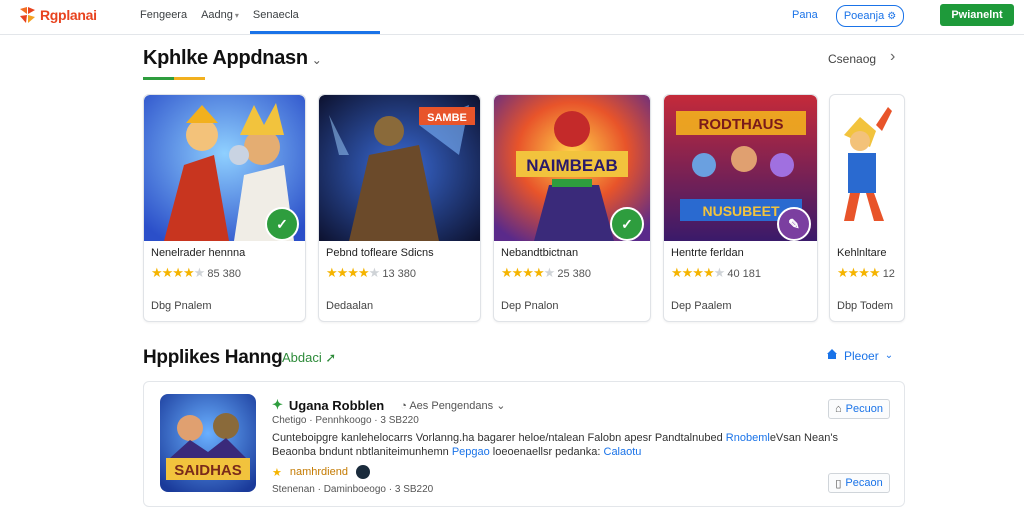 The width and height of the screenshot is (1024, 512). What do you see at coordinates (217, 15) in the screenshot?
I see `nav-item-label: Aadng` at bounding box center [217, 15].